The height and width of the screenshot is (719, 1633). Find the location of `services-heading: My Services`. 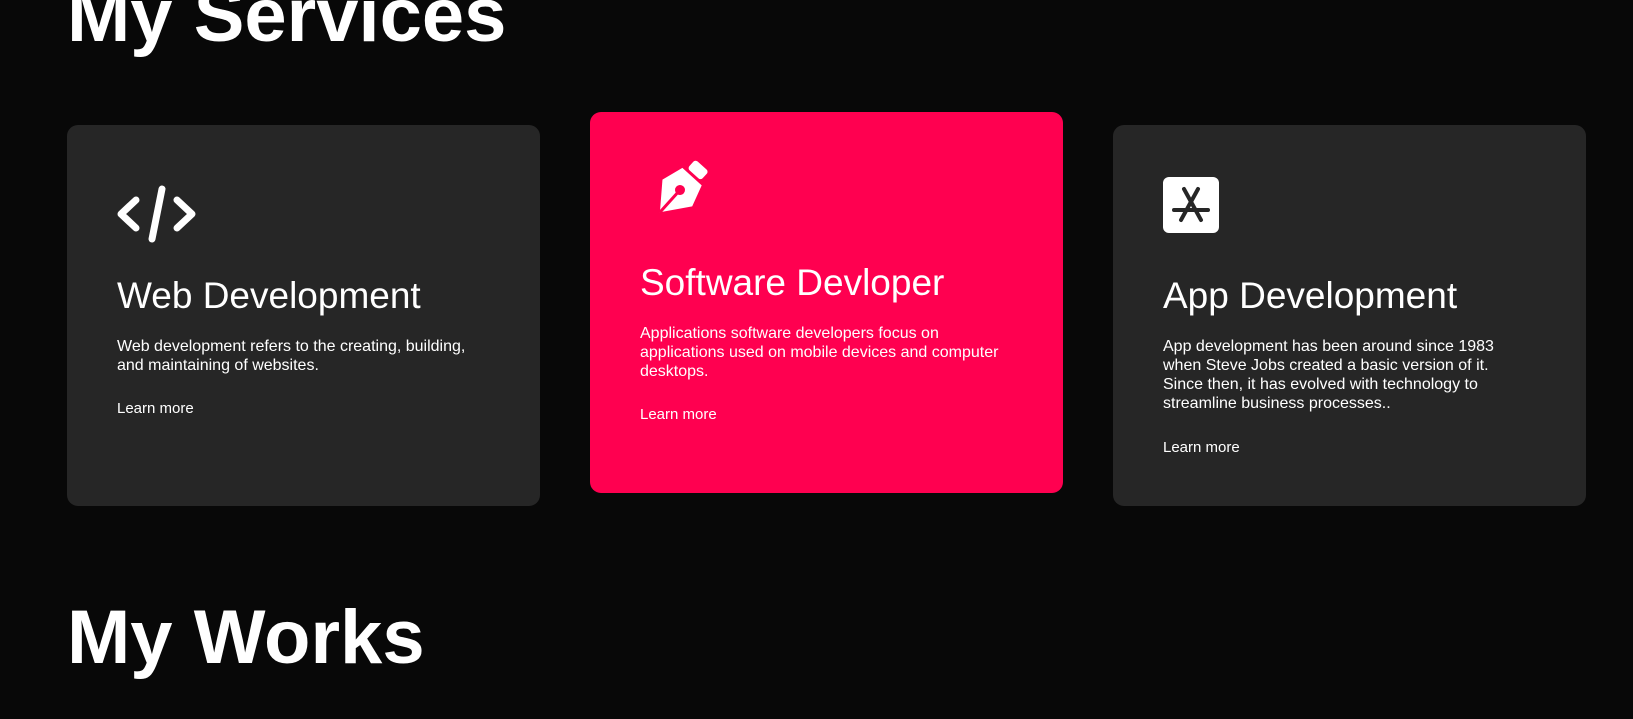

services-heading: My Services is located at coordinates (287, 29).